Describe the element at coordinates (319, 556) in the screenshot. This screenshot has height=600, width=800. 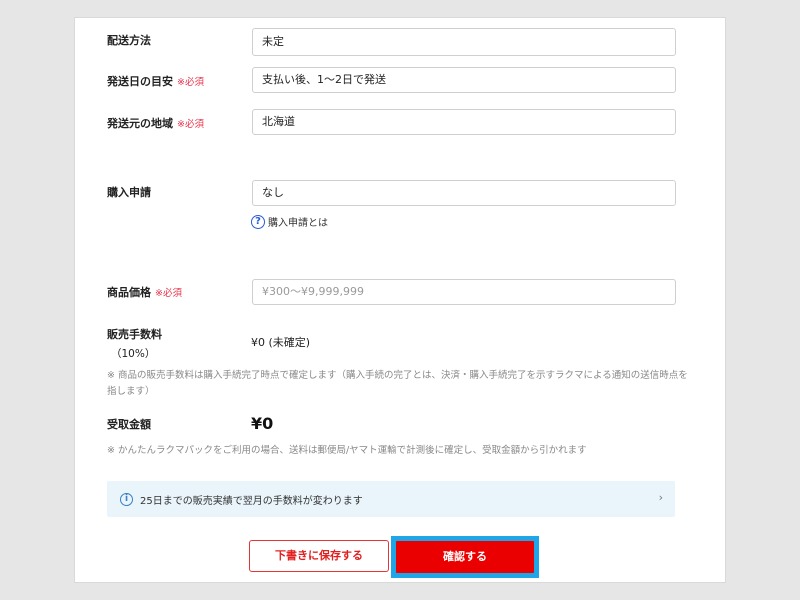
I see `save-draft-button: 下書きに保存する` at that location.